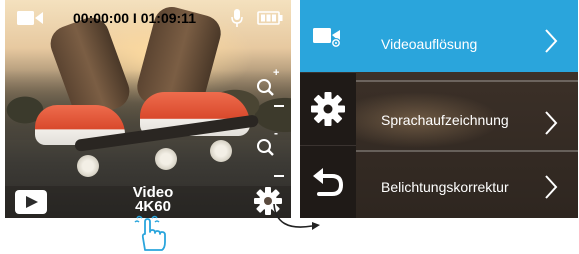 Image resolution: width=579 pixels, height=254 pixels. I want to click on zoom-in-symbol: +, so click(276, 73).